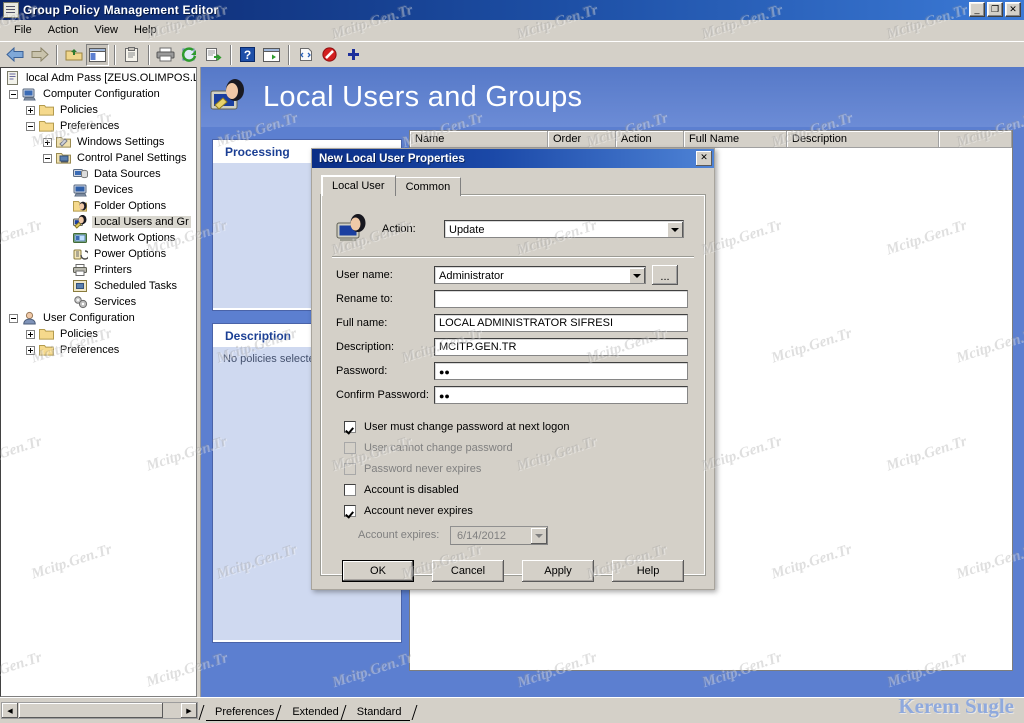 The width and height of the screenshot is (1024, 723). Describe the element at coordinates (39, 55) in the screenshot. I see `forward-icon` at that location.